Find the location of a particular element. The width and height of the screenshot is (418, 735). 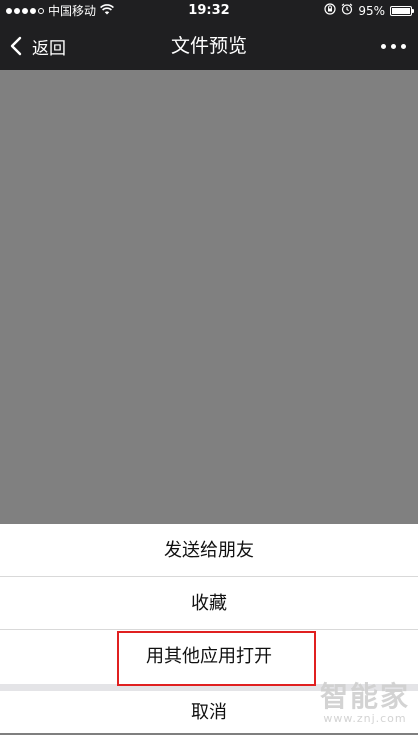

page-title: 文件预览 is located at coordinates (208, 46).